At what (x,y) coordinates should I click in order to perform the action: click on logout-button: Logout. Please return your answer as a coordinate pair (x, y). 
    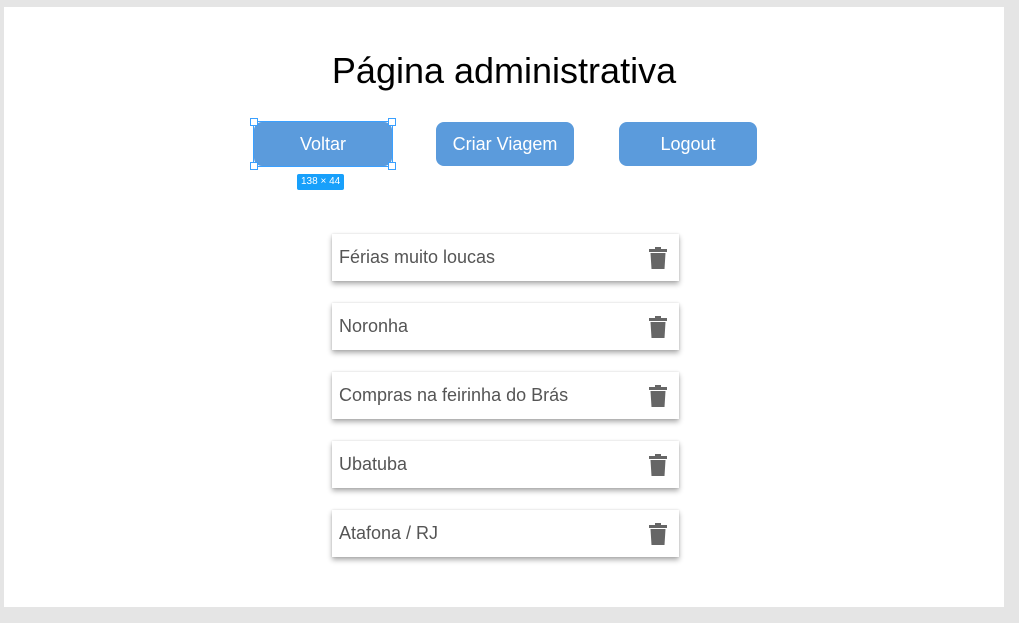
    Looking at the image, I should click on (688, 144).